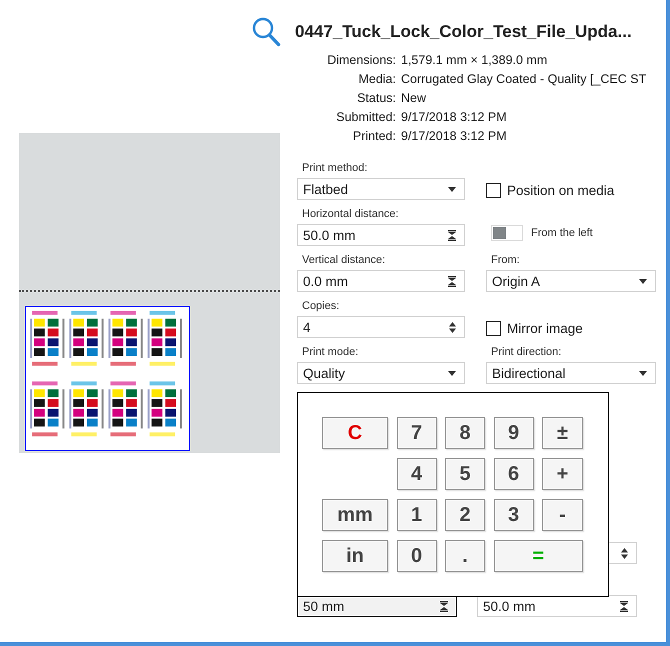 The width and height of the screenshot is (670, 646). What do you see at coordinates (474, 60) in the screenshot?
I see `detail-value: 1,579.1 mm × 1,389.0 mm` at bounding box center [474, 60].